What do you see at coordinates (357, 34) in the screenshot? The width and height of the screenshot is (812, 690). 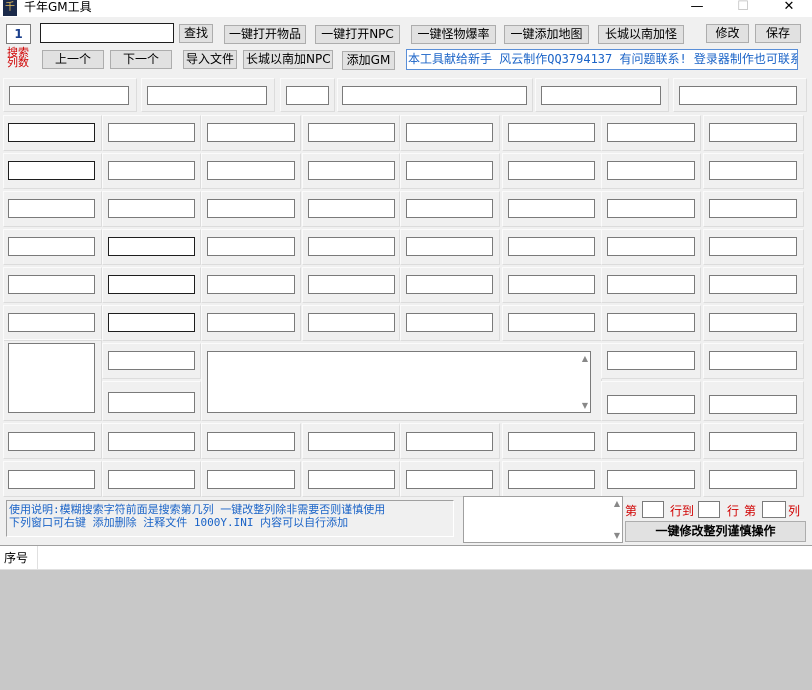 I see `open-npc-button: 一键打开NPC` at bounding box center [357, 34].